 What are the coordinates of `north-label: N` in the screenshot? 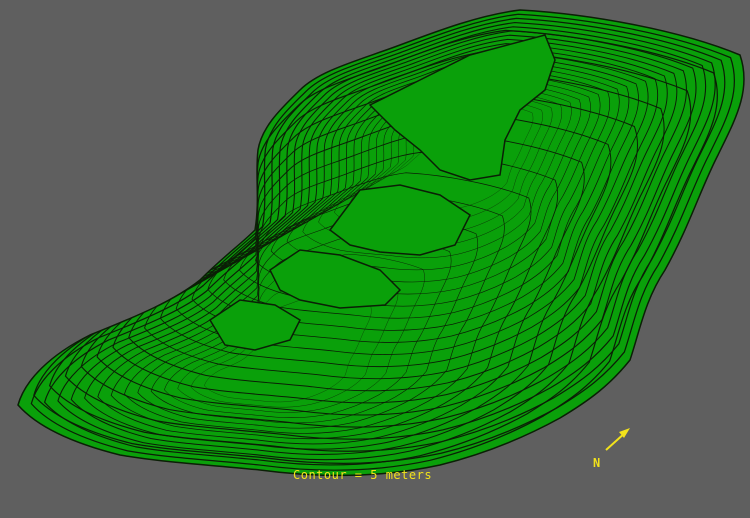 It's located at (597, 463).